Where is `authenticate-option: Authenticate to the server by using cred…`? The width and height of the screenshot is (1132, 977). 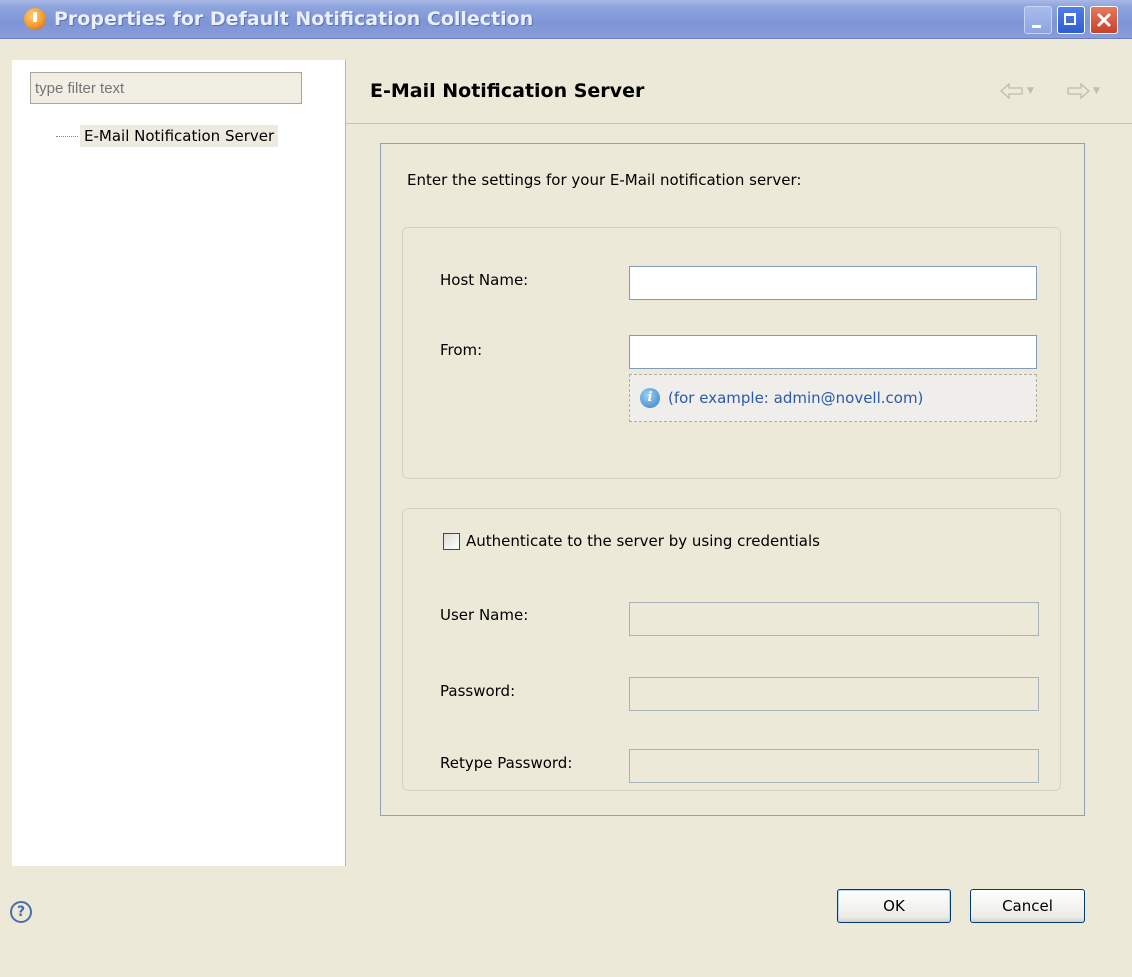 authenticate-option: Authenticate to the server by using cred… is located at coordinates (631, 541).